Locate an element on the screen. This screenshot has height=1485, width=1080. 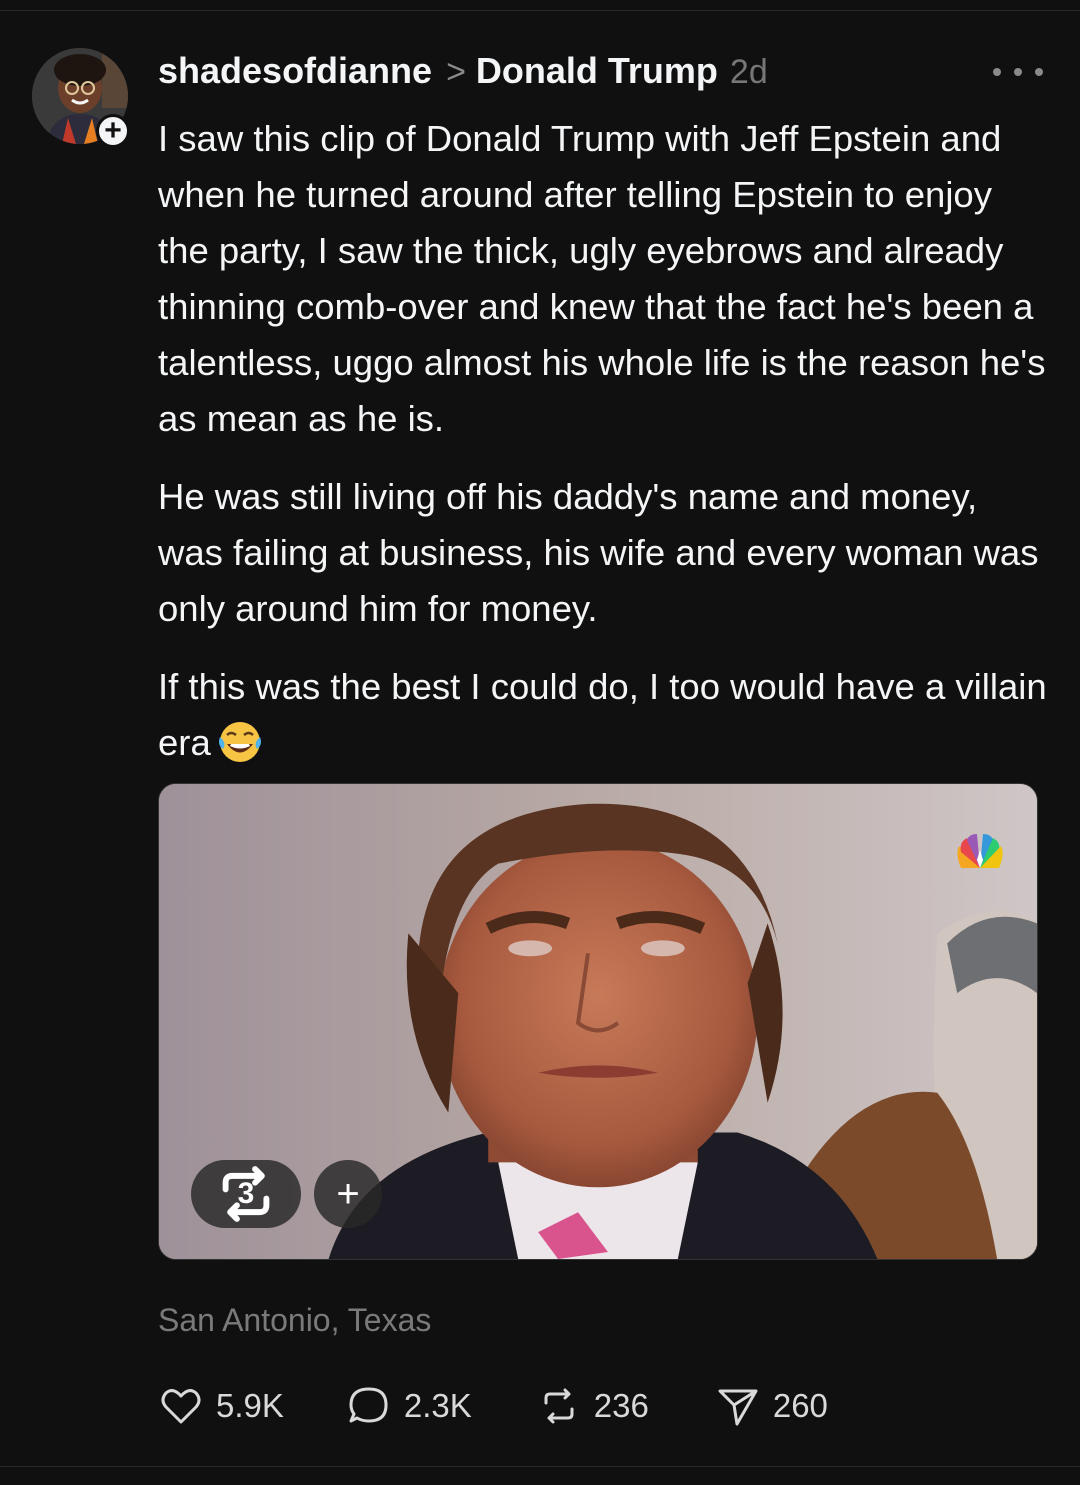
community-tag: Donald Trump is located at coordinates (597, 71).